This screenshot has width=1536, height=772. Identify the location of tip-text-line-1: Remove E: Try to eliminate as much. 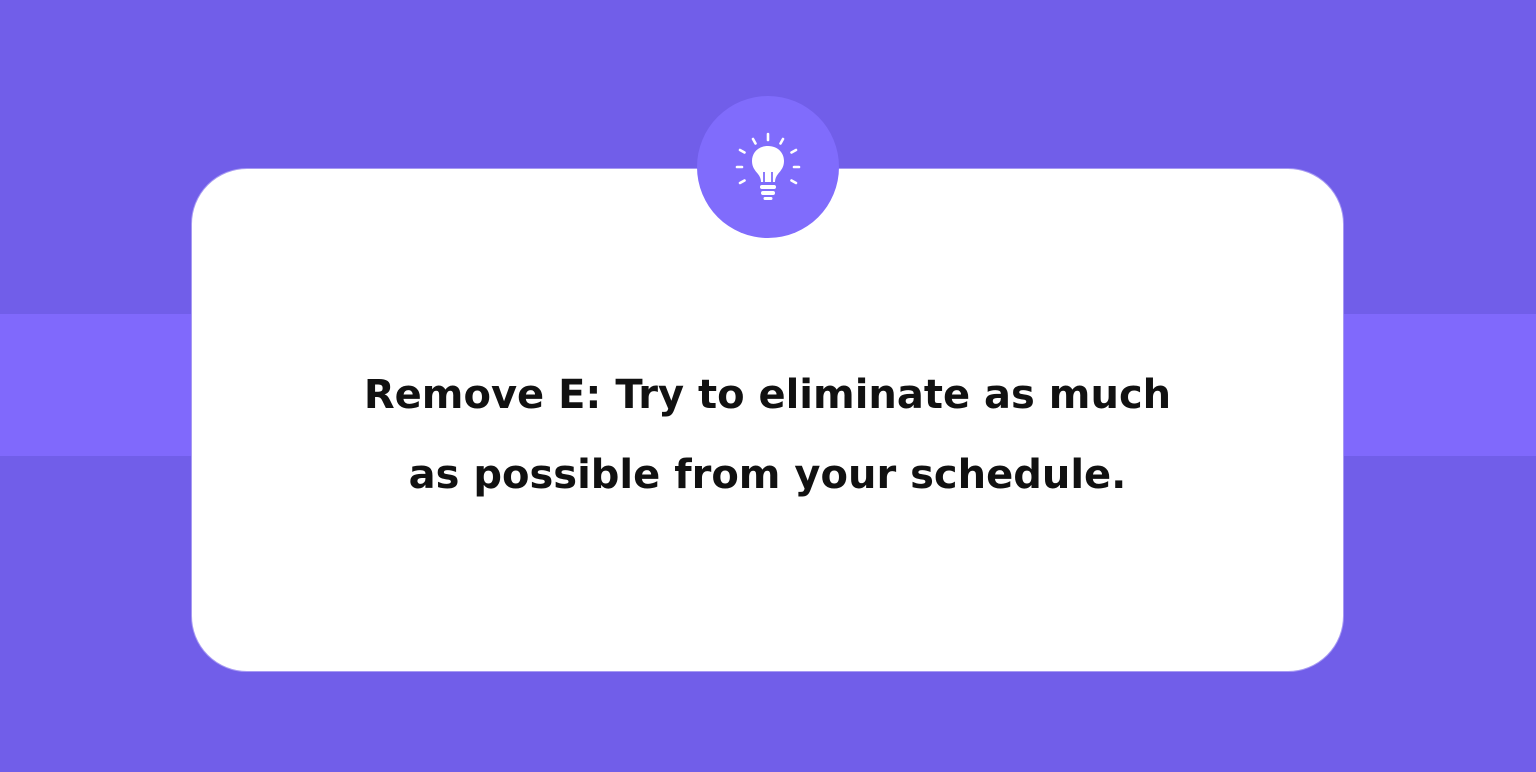
(767, 395).